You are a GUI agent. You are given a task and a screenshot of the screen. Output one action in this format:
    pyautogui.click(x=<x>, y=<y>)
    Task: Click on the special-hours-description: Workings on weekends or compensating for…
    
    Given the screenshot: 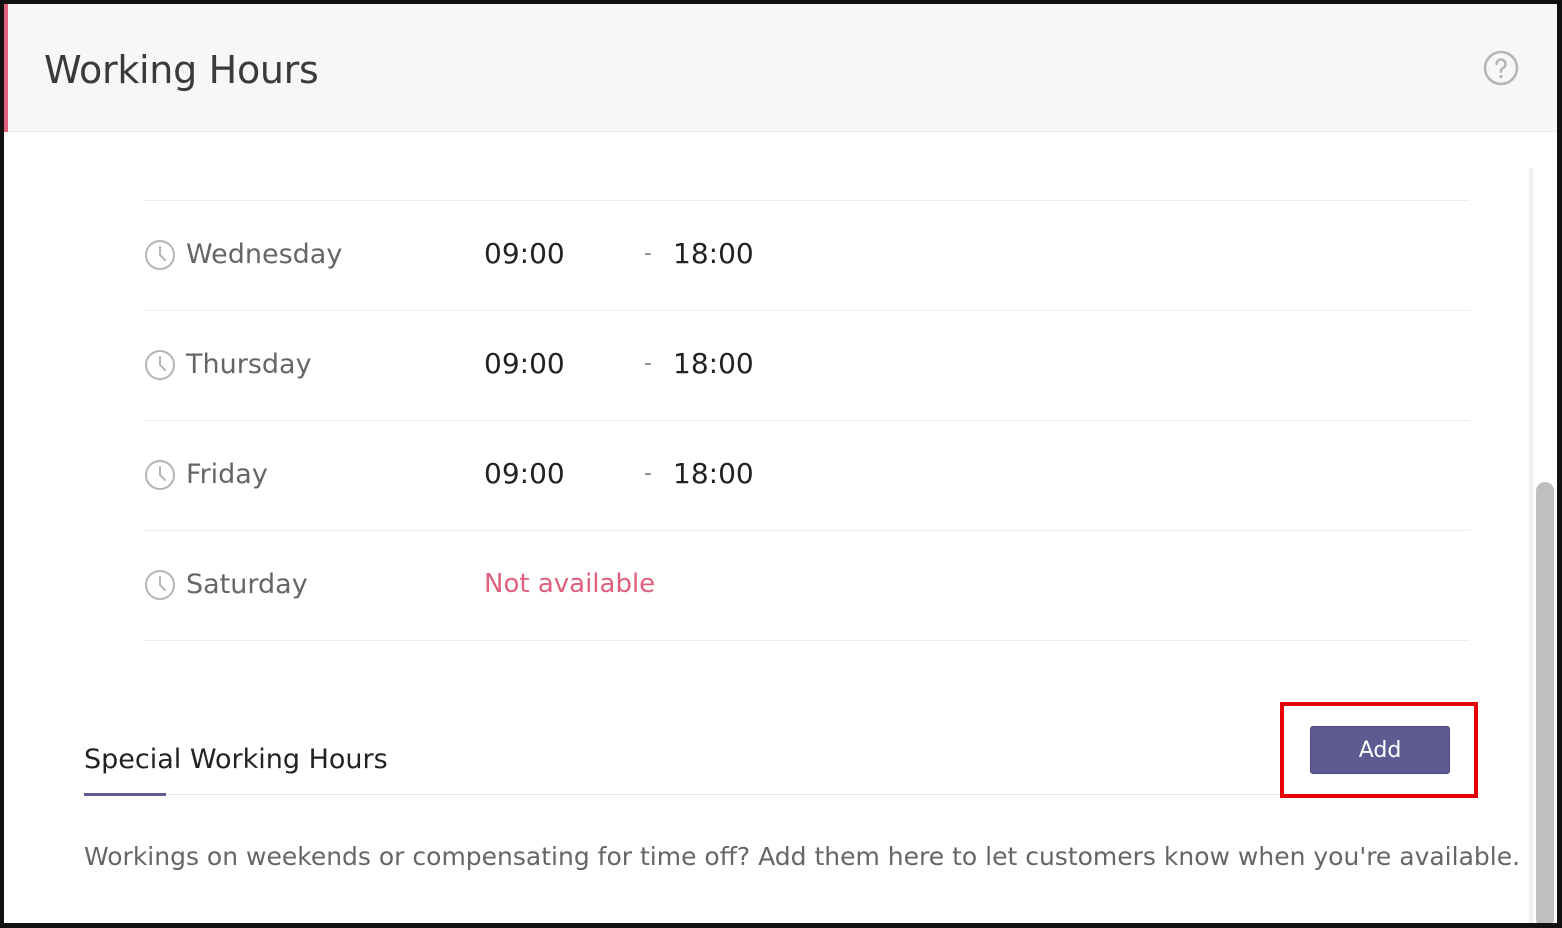 What is the action you would take?
    pyautogui.click(x=802, y=856)
    